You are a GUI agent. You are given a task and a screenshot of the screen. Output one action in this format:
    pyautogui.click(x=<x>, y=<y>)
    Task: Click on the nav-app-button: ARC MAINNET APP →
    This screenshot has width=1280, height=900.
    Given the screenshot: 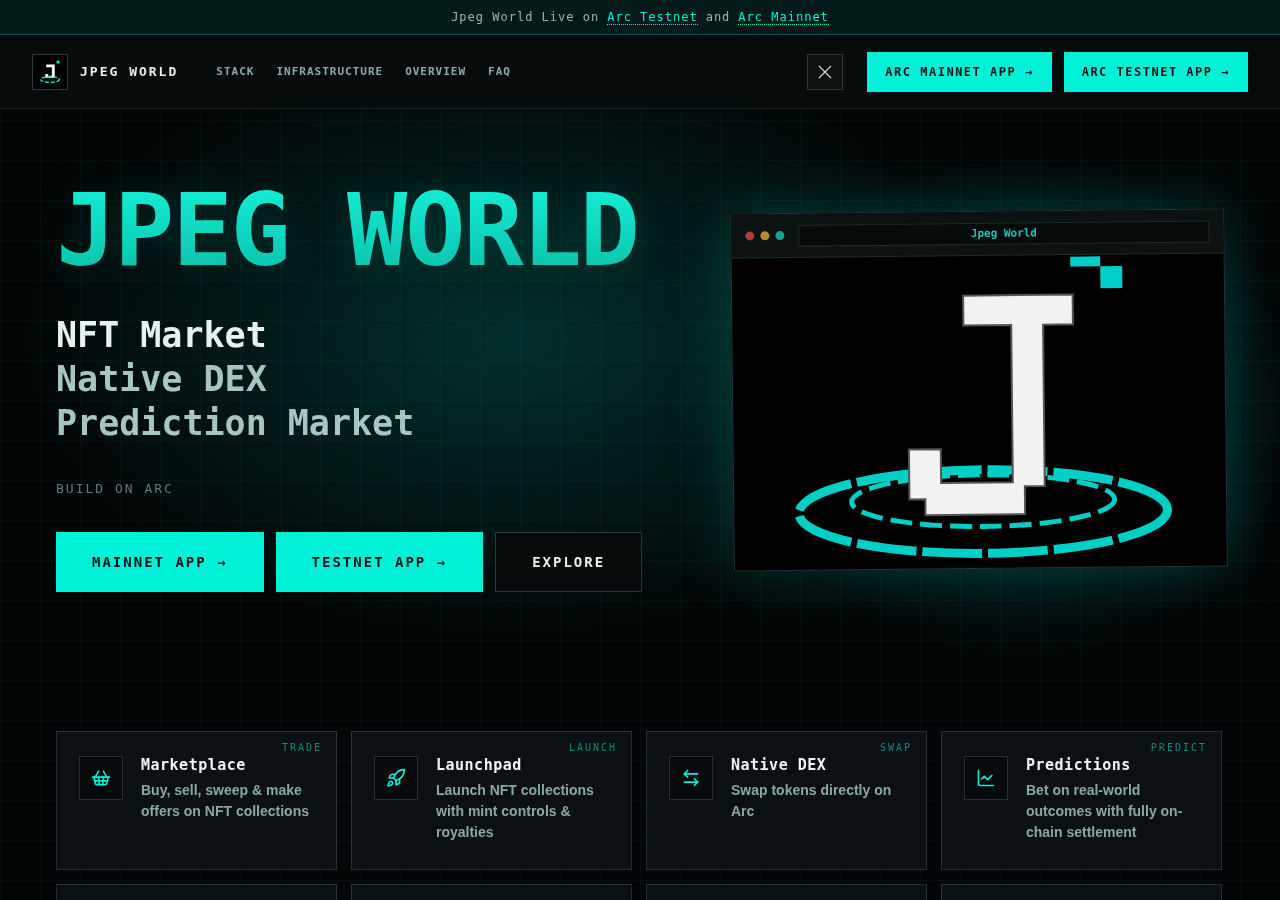 What is the action you would take?
    pyautogui.click(x=959, y=71)
    